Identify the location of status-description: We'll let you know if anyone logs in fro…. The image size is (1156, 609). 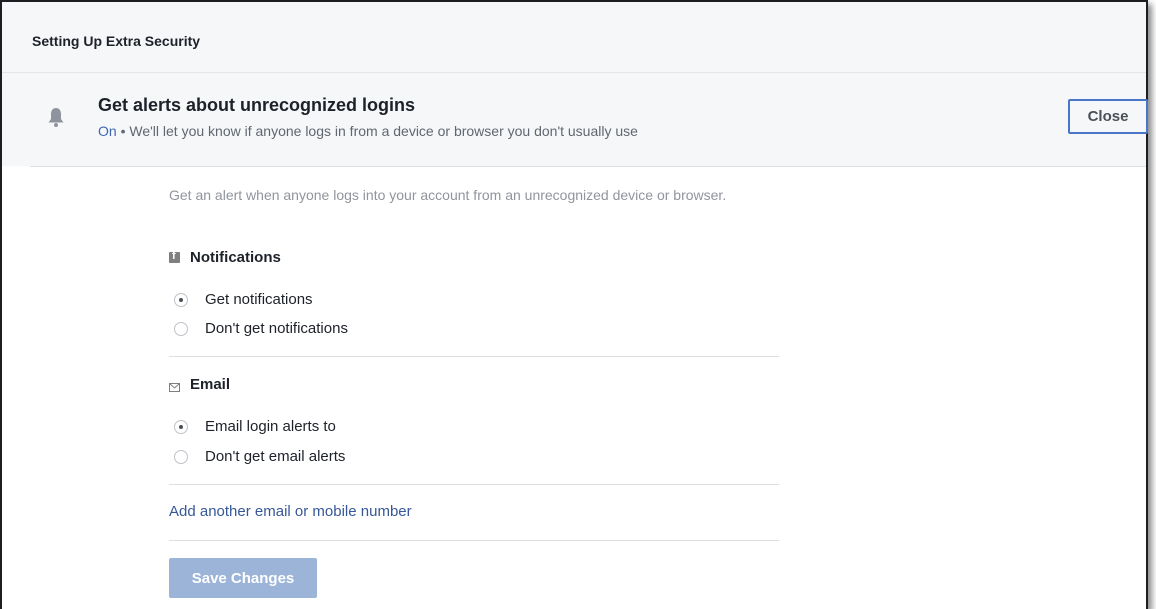
(383, 131).